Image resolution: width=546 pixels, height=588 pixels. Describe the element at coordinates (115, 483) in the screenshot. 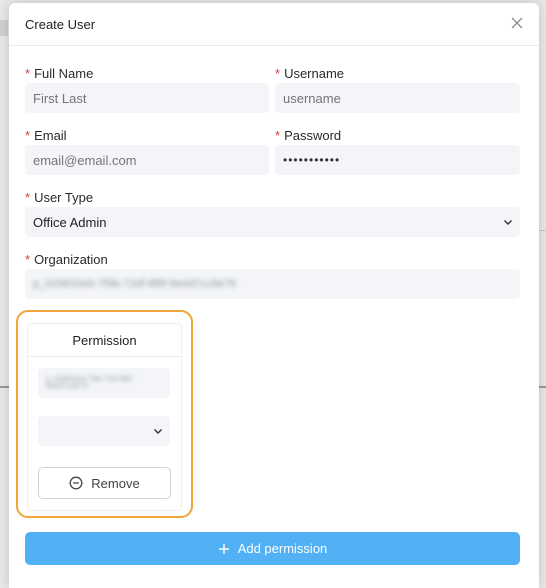

I see `remove-label: Remove` at that location.